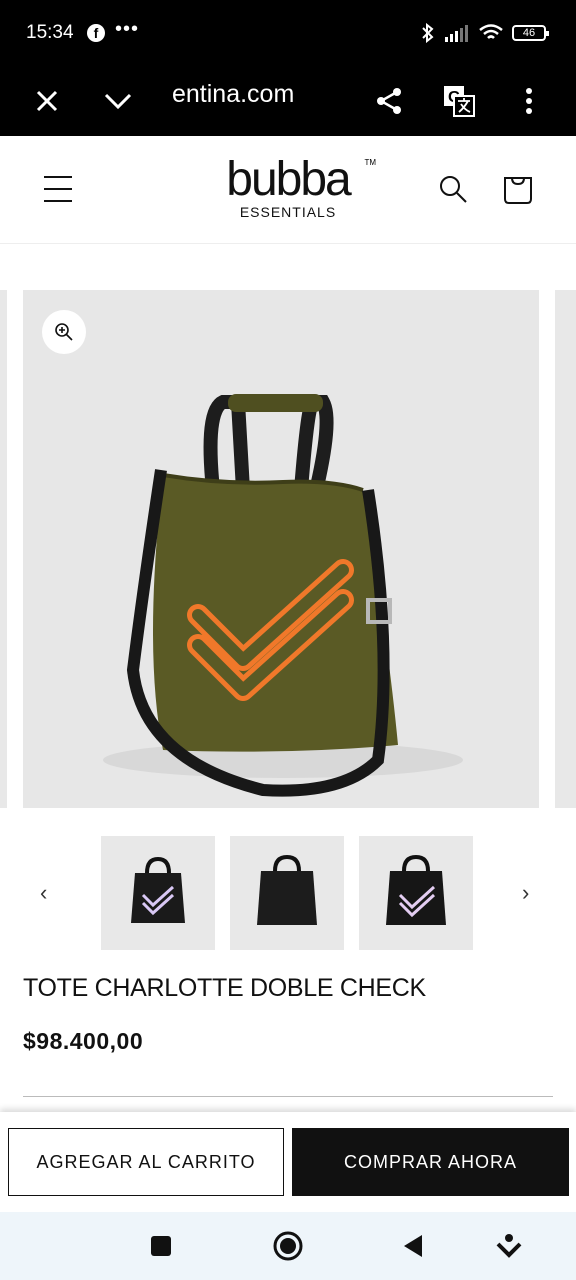 The height and width of the screenshot is (1280, 576). I want to click on chevron-down-icon, so click(118, 101).